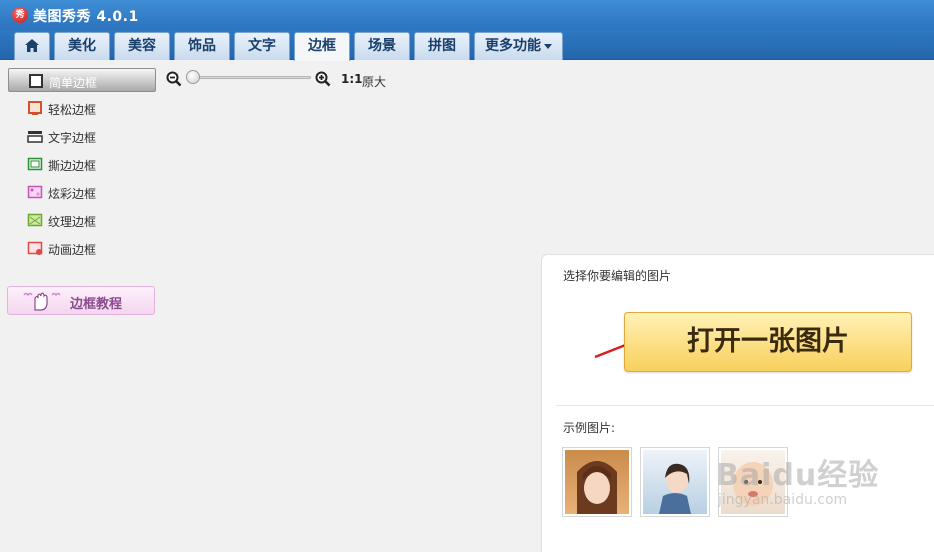 The image size is (934, 552). Describe the element at coordinates (86, 17) in the screenshot. I see `app-title: 美图秀秀 4.0.1` at that location.